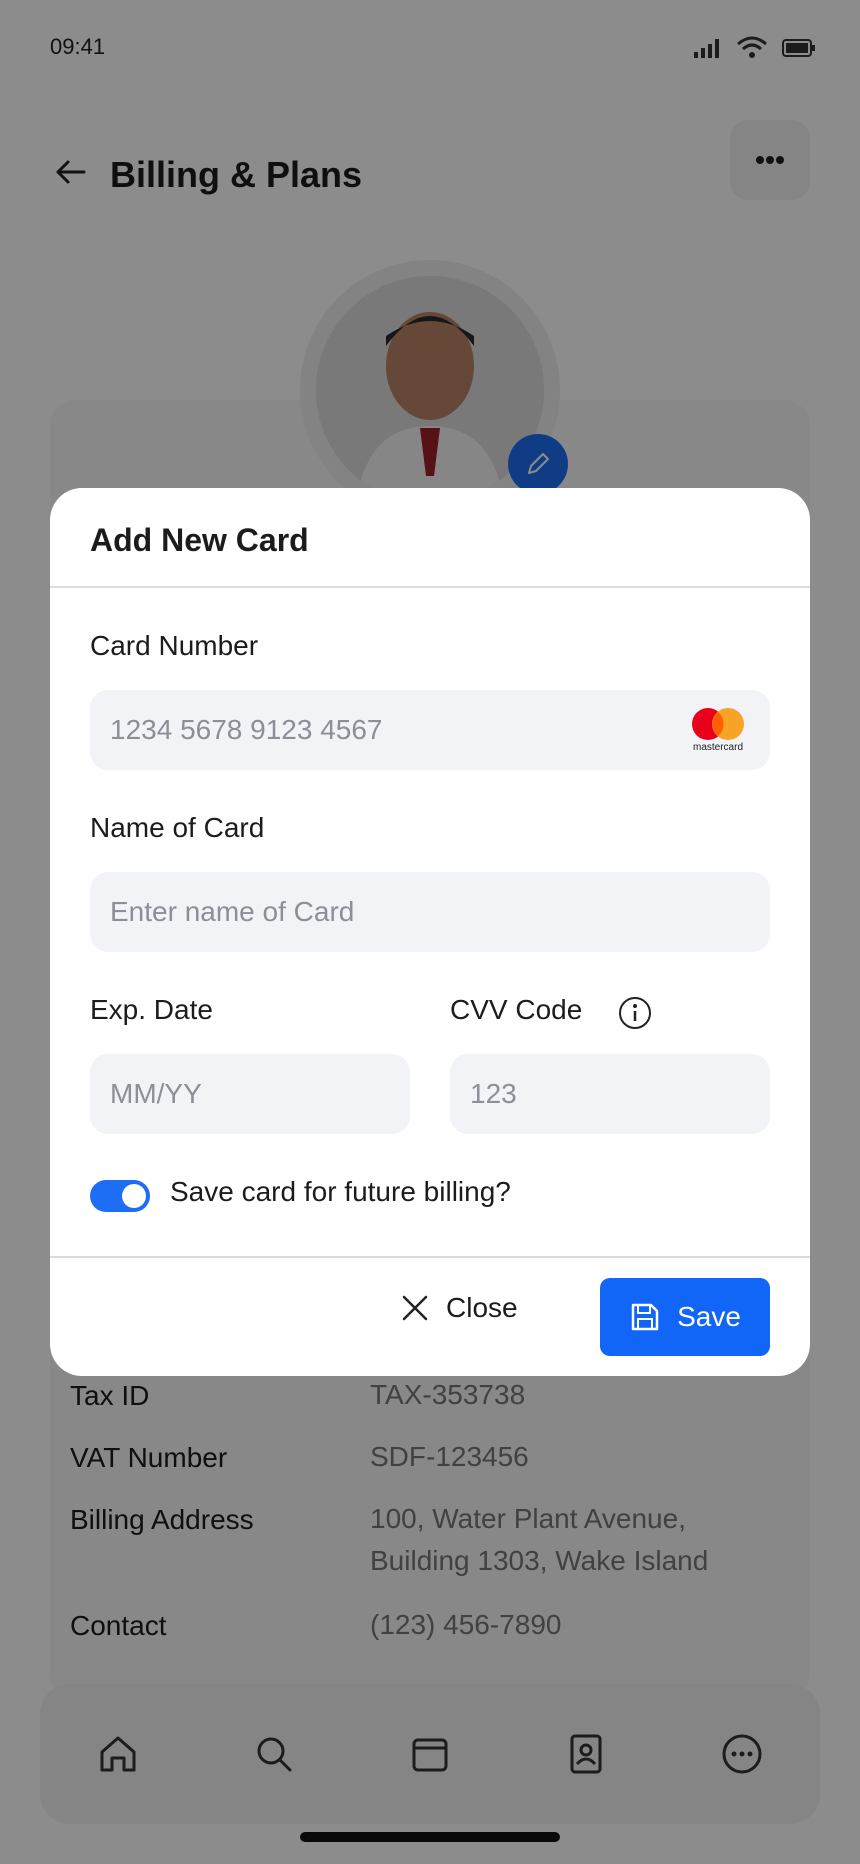 The image size is (860, 1864). Describe the element at coordinates (516, 1009) in the screenshot. I see `cvv-label: CVV Code` at that location.